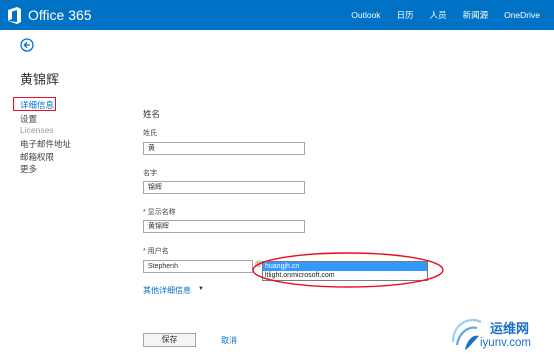 The height and width of the screenshot is (361, 554). Describe the element at coordinates (345, 275) in the screenshot. I see `domain-option: ltlight.onmicrosoft.com` at that location.